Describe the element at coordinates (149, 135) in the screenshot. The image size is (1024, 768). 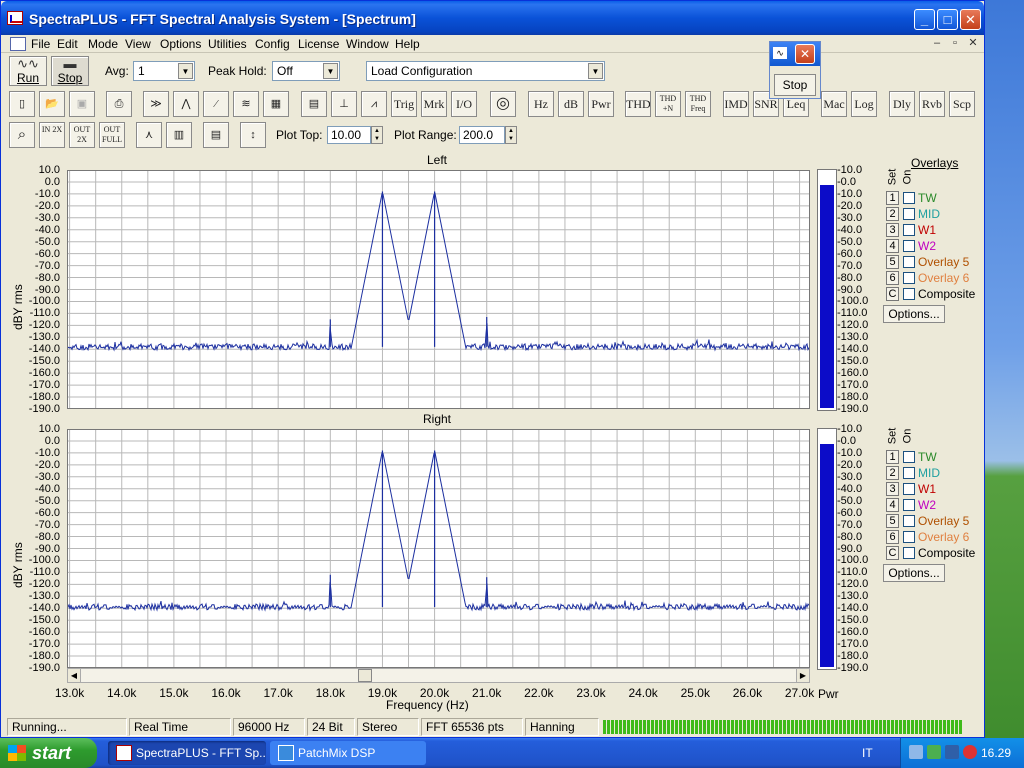
I see `peak-icon: ⋏` at that location.